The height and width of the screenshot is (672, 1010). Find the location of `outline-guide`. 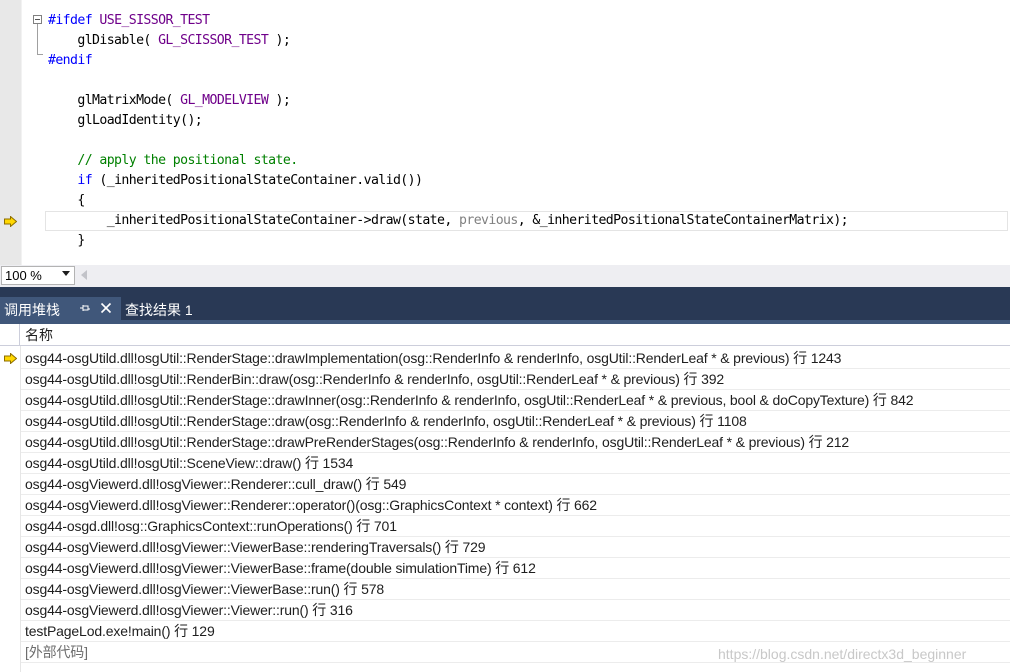

outline-guide is located at coordinates (37, 39).